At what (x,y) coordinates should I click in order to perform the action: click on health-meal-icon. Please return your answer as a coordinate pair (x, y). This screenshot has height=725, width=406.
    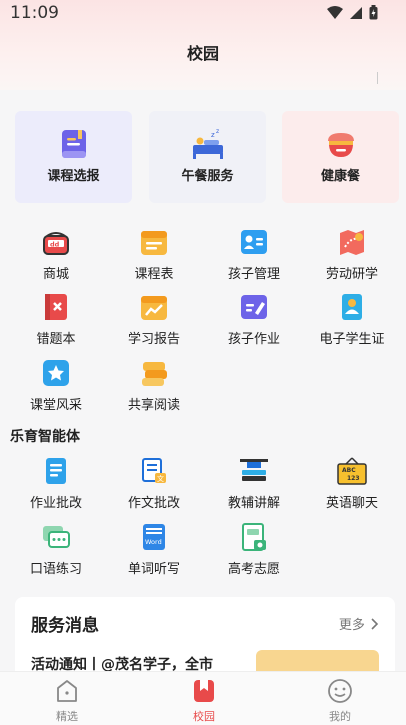
    Looking at the image, I should click on (340, 145).